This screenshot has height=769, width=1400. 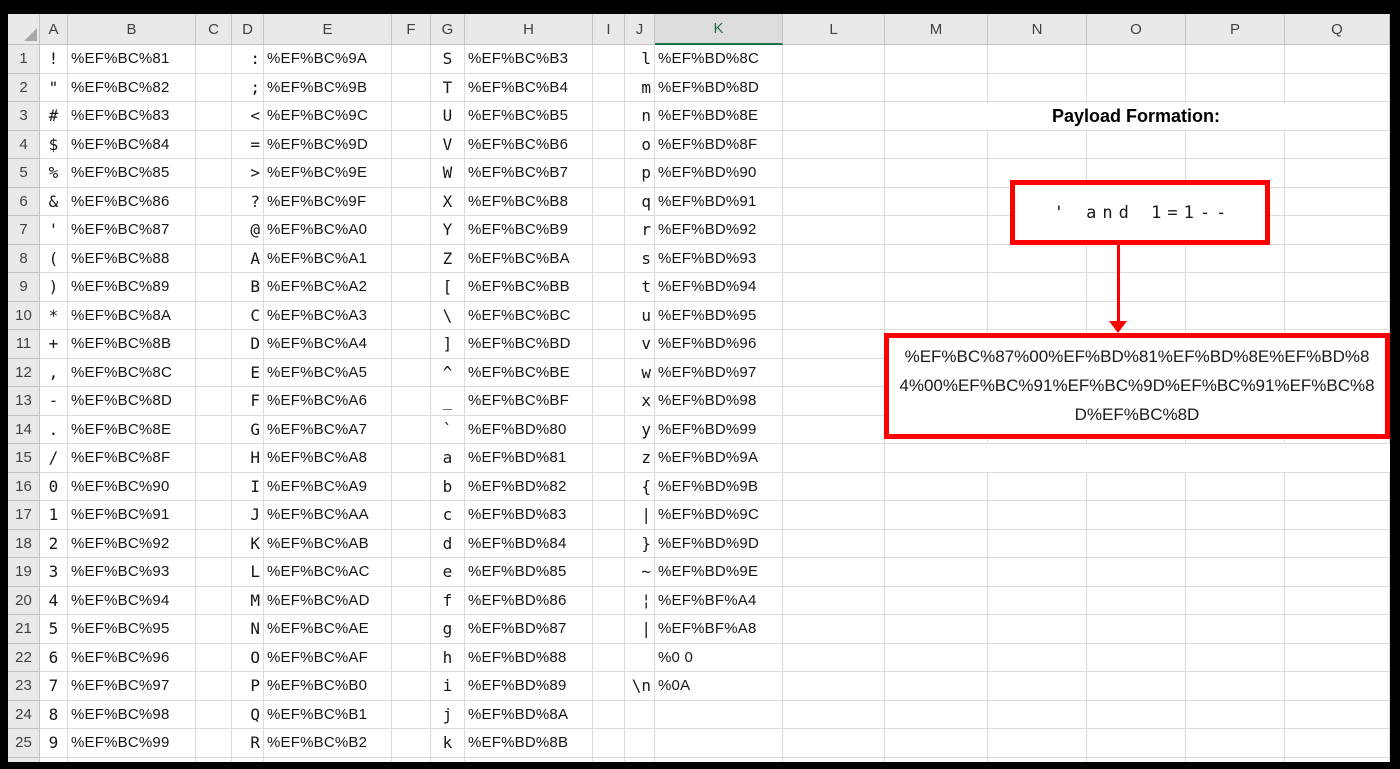 What do you see at coordinates (328, 743) in the screenshot?
I see `cell-e25: %EF%BC%B2` at bounding box center [328, 743].